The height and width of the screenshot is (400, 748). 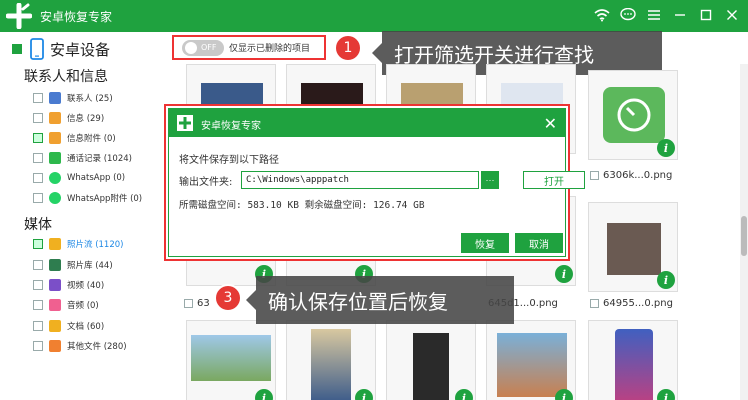 I want to click on sidebar-item-photo-stream: 照片流 (1120), so click(x=78, y=244).